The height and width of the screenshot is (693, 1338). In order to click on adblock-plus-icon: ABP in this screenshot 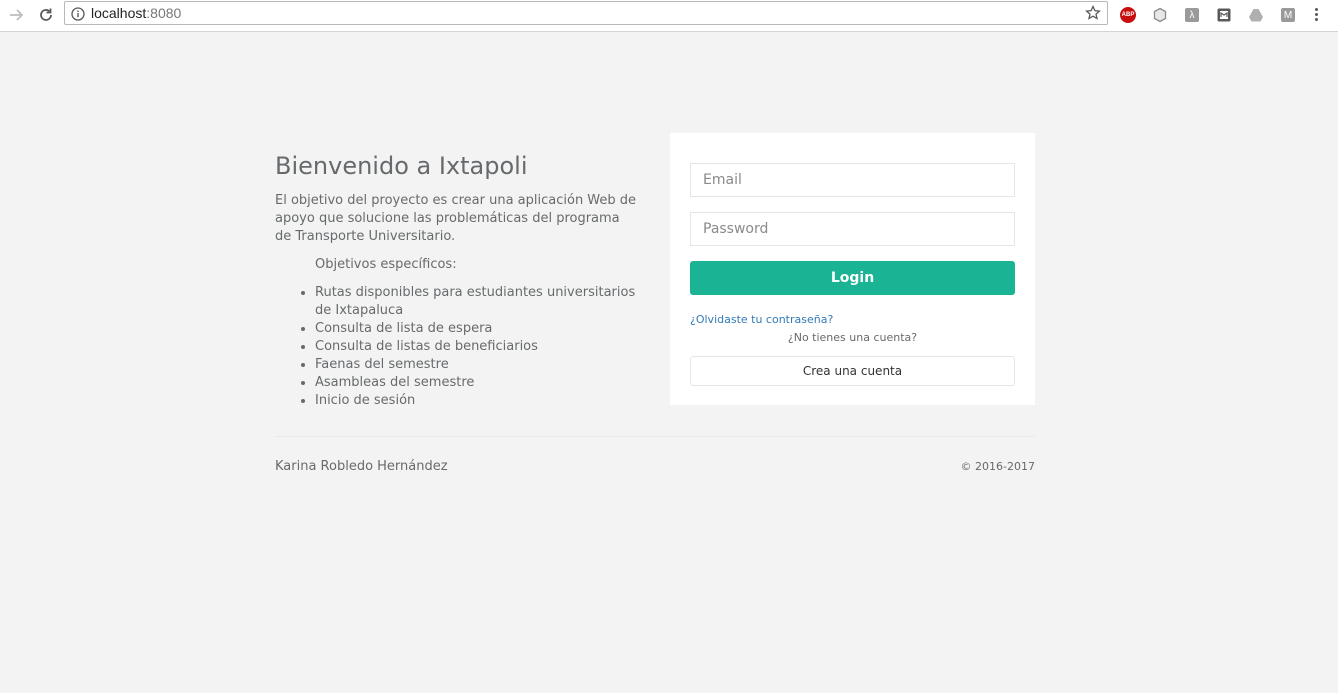, I will do `click(1128, 15)`.